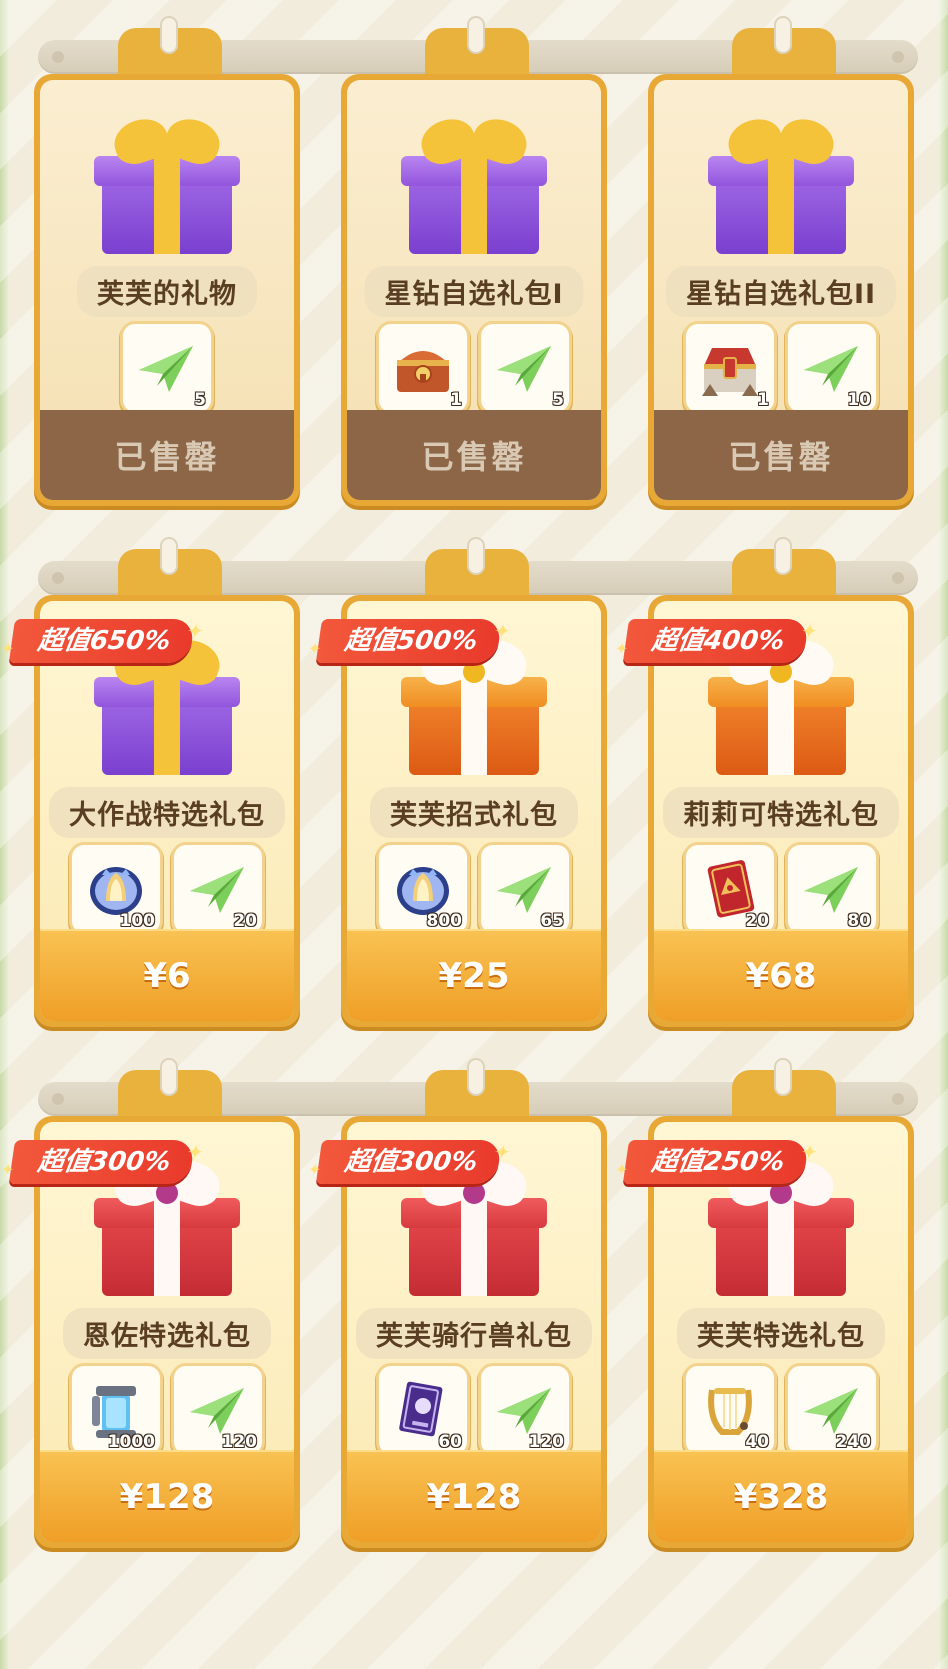 The width and height of the screenshot is (948, 1669). I want to click on card-frame: 星钻自选礼包I 1 5 已售罄, so click(474, 290).